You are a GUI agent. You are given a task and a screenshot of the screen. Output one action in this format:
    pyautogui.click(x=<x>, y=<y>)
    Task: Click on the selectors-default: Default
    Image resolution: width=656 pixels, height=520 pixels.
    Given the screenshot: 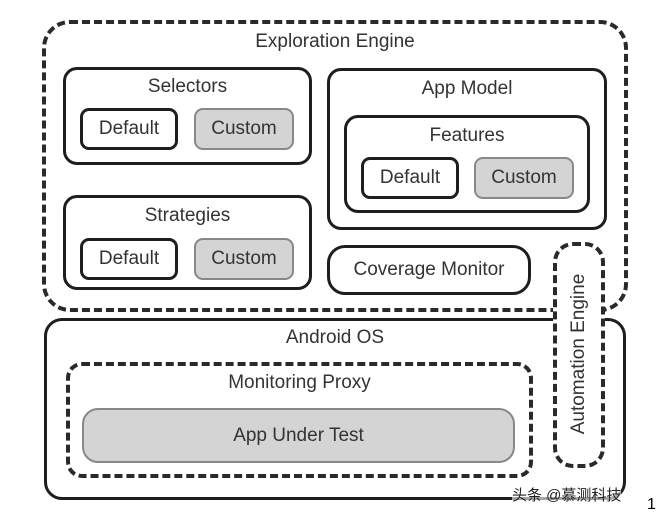 What is the action you would take?
    pyautogui.click(x=129, y=129)
    